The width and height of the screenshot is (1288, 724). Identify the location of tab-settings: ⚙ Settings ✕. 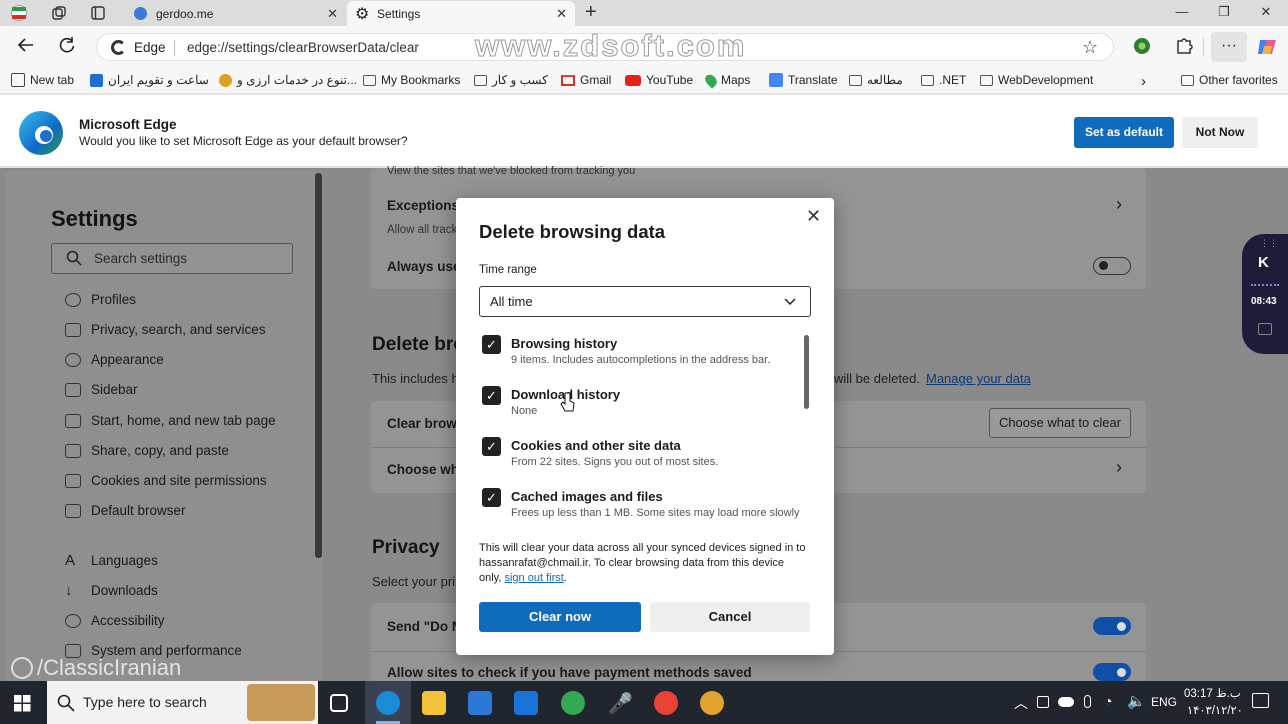
(461, 13).